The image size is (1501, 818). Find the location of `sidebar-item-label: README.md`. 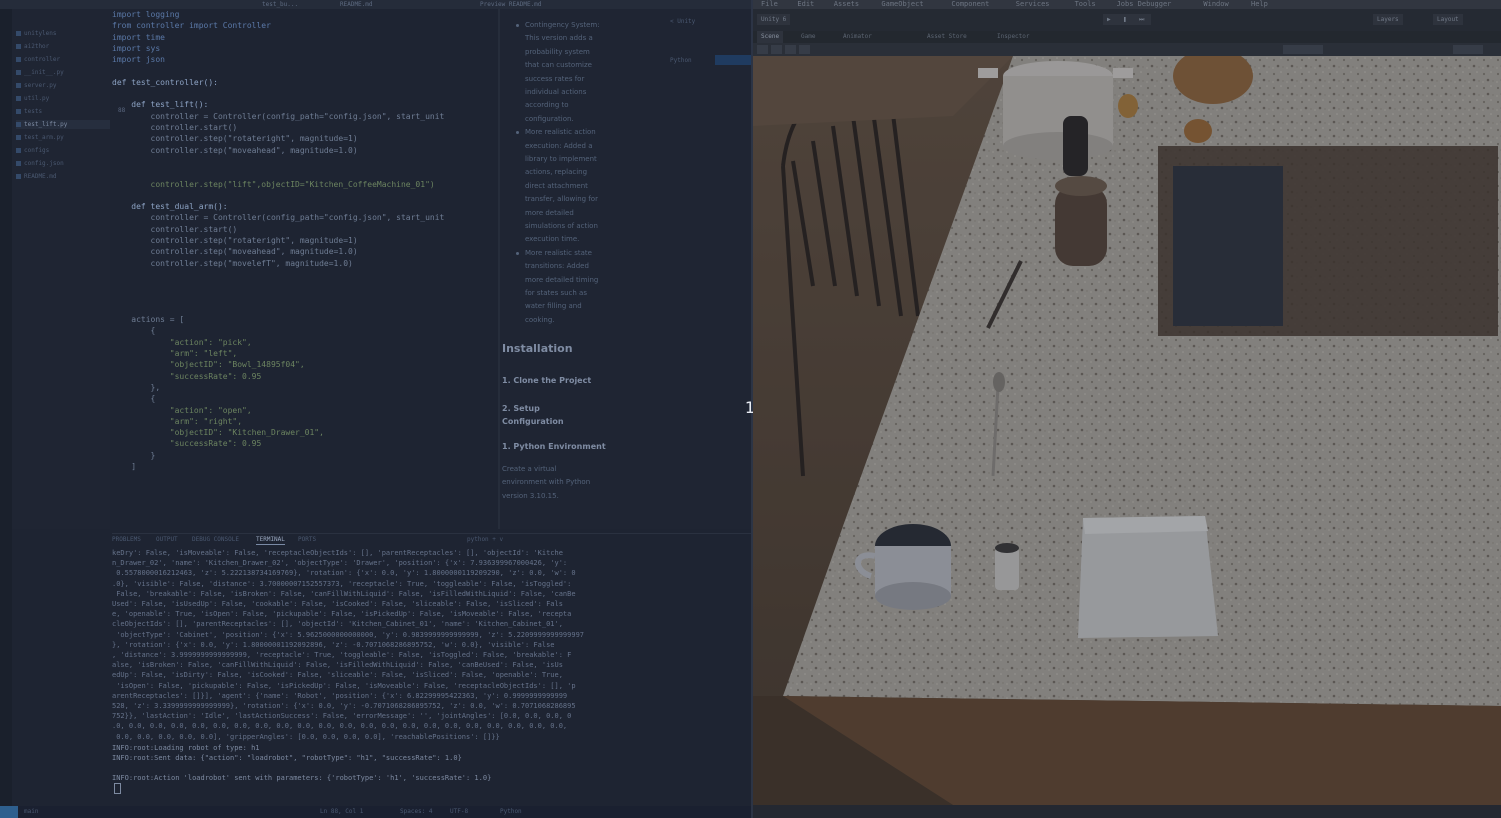

sidebar-item-label: README.md is located at coordinates (40, 176).